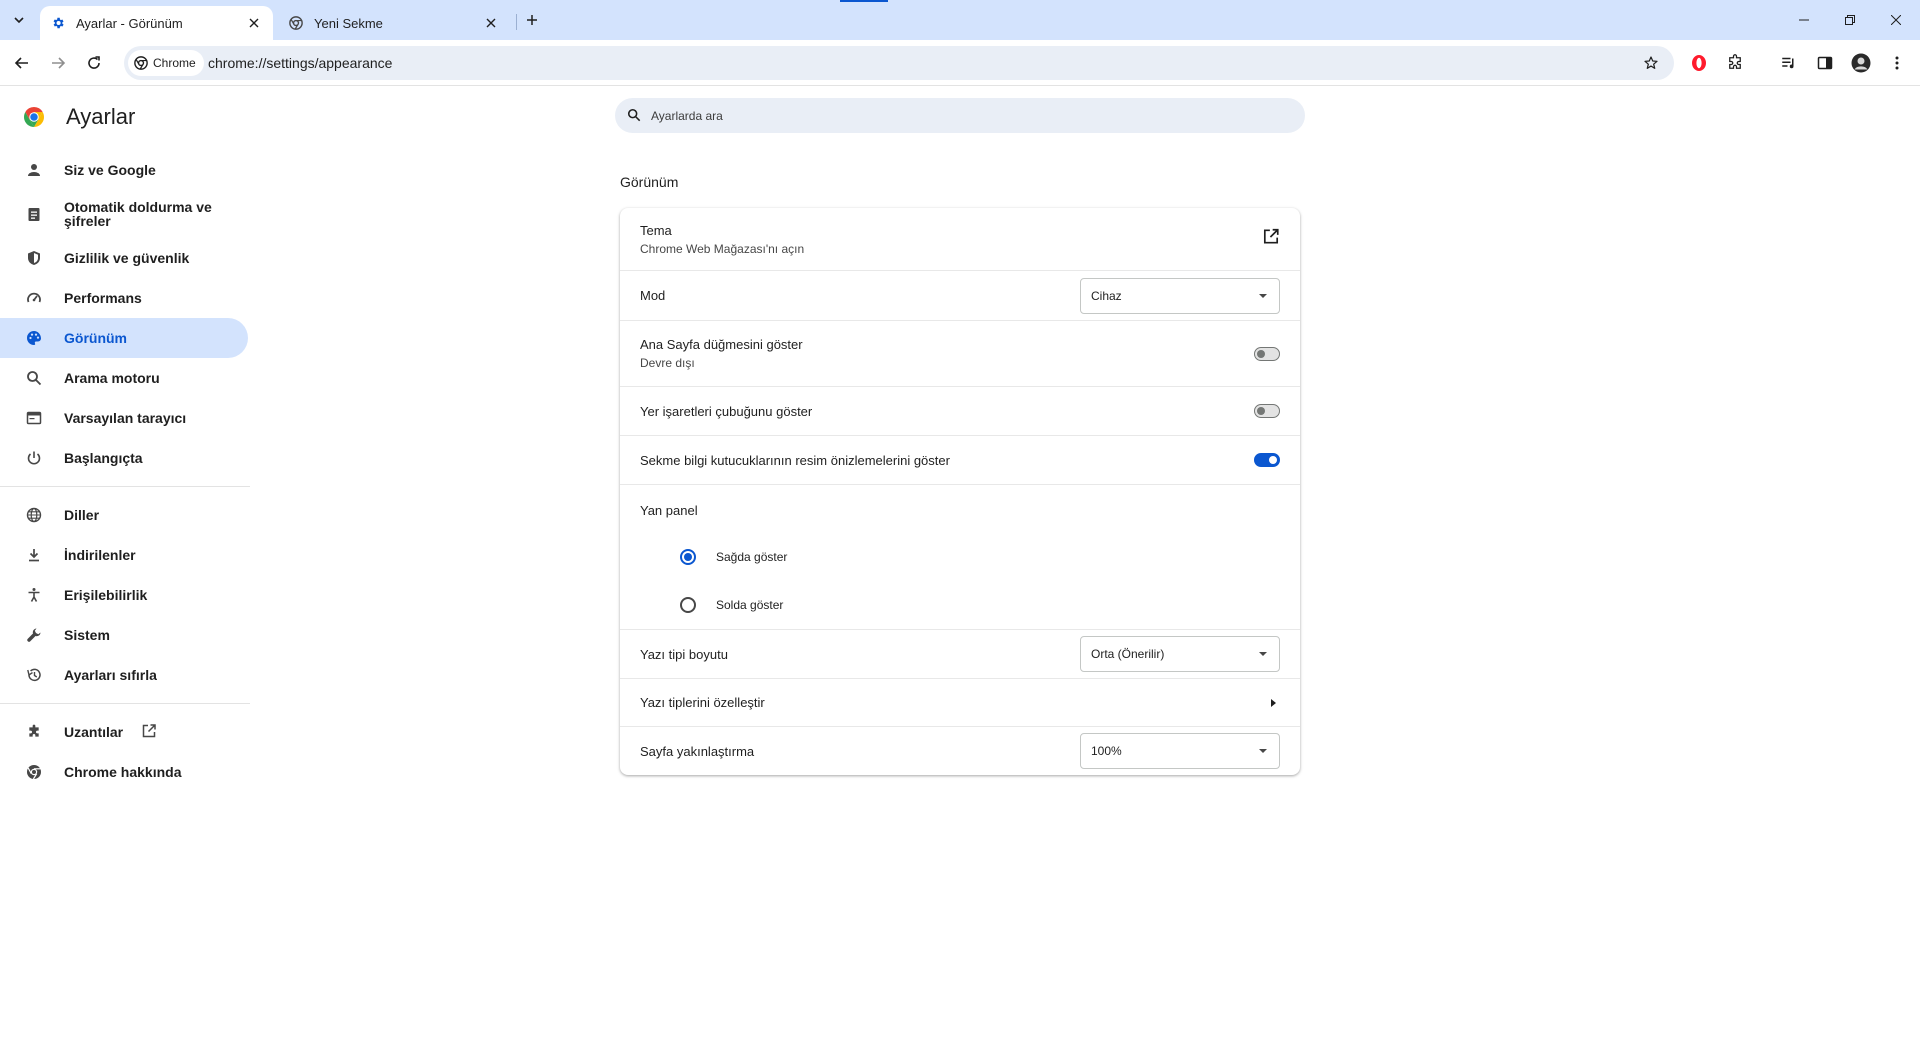 The image size is (1920, 1040). I want to click on chrome-menu-button, so click(1897, 63).